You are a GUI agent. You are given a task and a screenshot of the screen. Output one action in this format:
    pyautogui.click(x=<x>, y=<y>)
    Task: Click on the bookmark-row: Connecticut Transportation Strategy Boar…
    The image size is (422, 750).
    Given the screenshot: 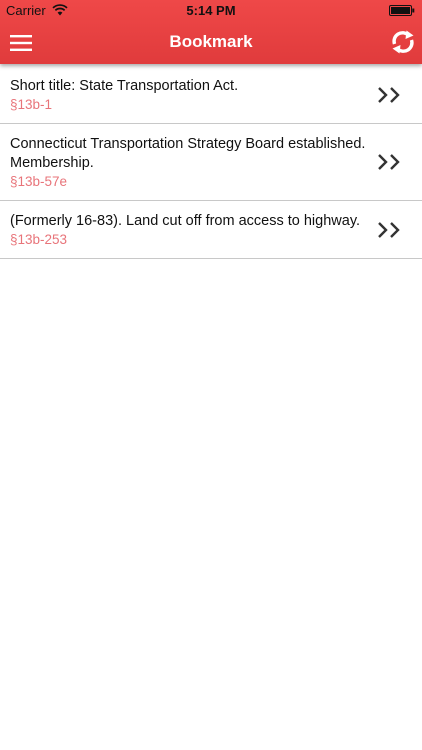 What is the action you would take?
    pyautogui.click(x=211, y=162)
    